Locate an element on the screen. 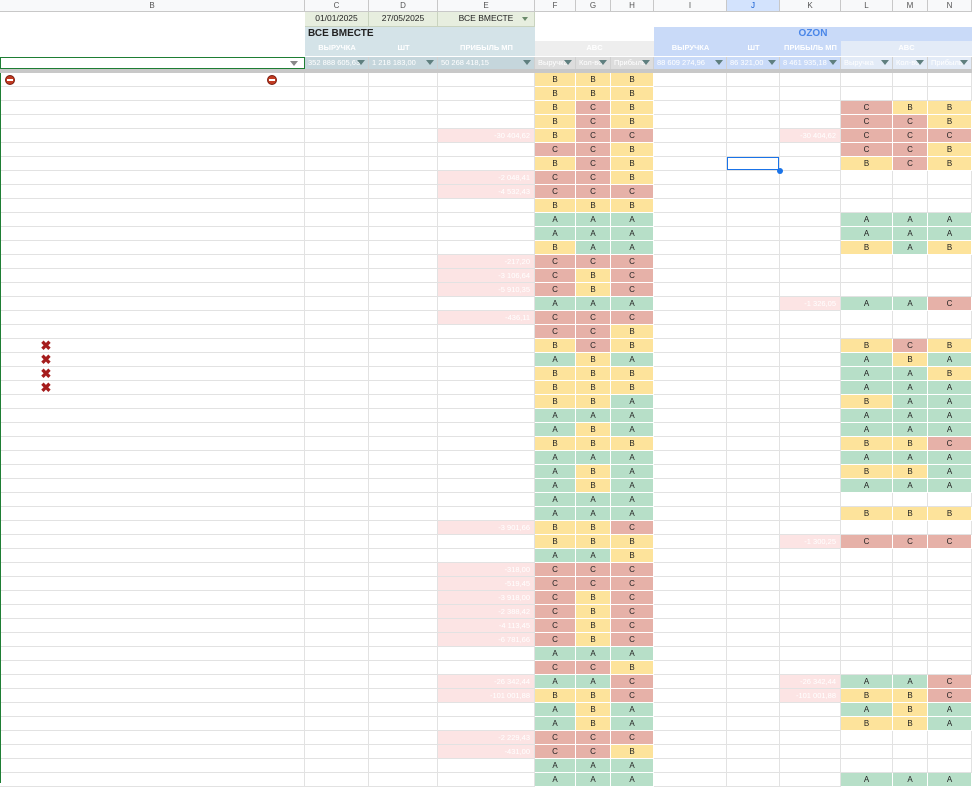  filter-dropdown-icon is located at coordinates (772, 62).